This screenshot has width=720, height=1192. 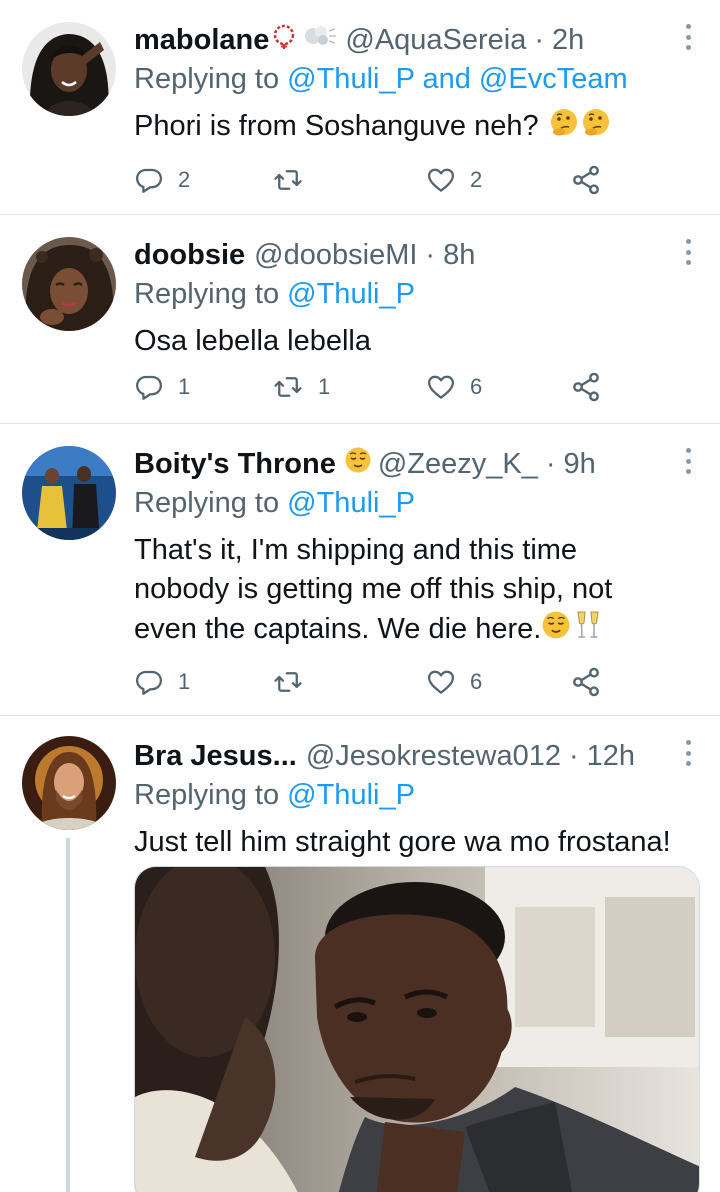 I want to click on retweet-button: 1, so click(x=301, y=387).